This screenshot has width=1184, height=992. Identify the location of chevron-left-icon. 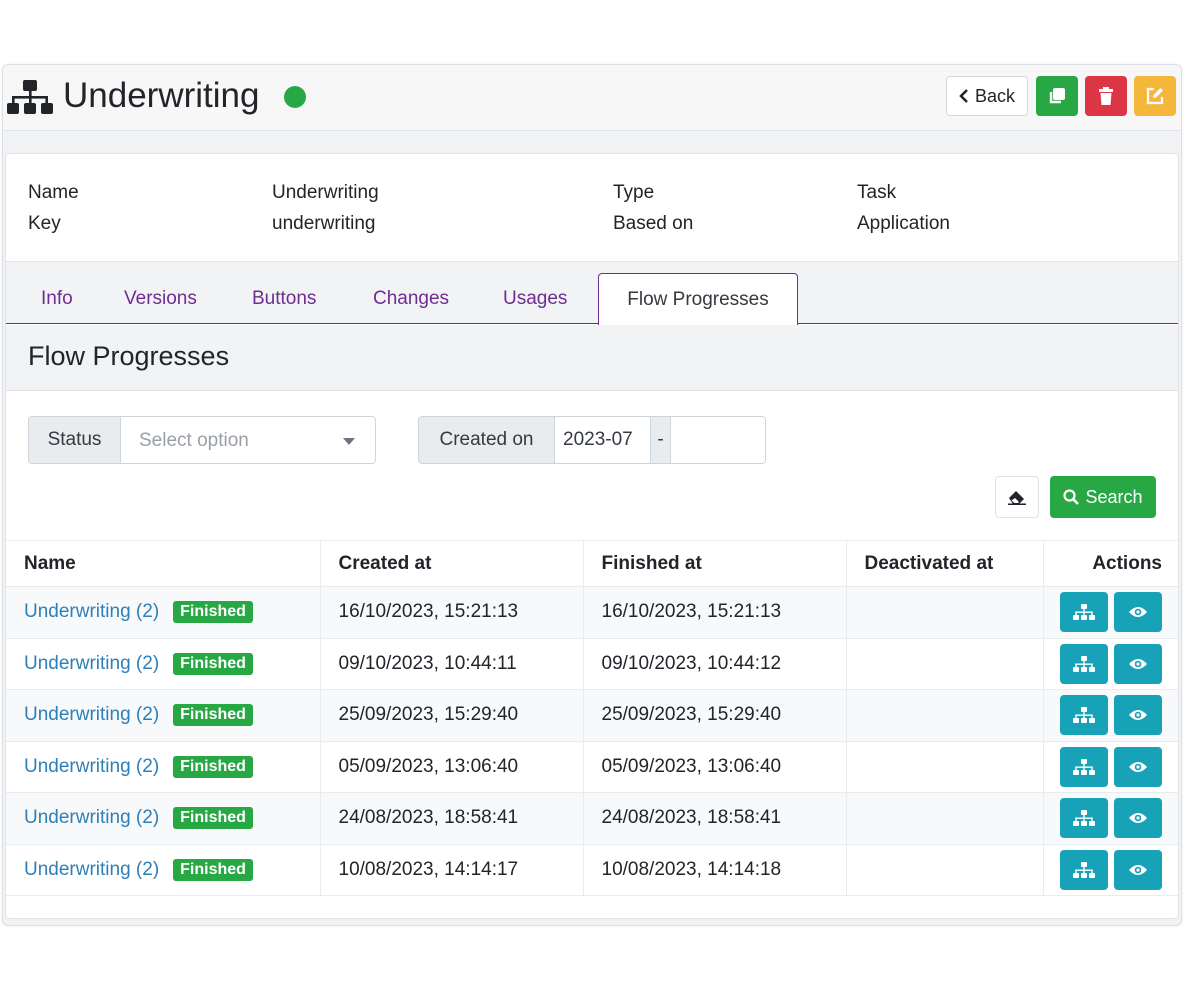
(963, 96).